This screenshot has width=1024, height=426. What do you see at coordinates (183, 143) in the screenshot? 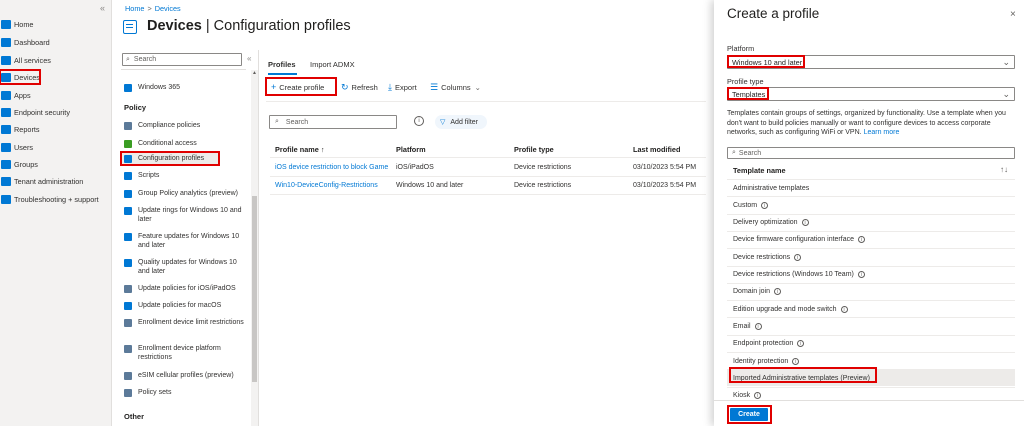
I see `submenu-item-conditional-access: Conditional access` at bounding box center [183, 143].